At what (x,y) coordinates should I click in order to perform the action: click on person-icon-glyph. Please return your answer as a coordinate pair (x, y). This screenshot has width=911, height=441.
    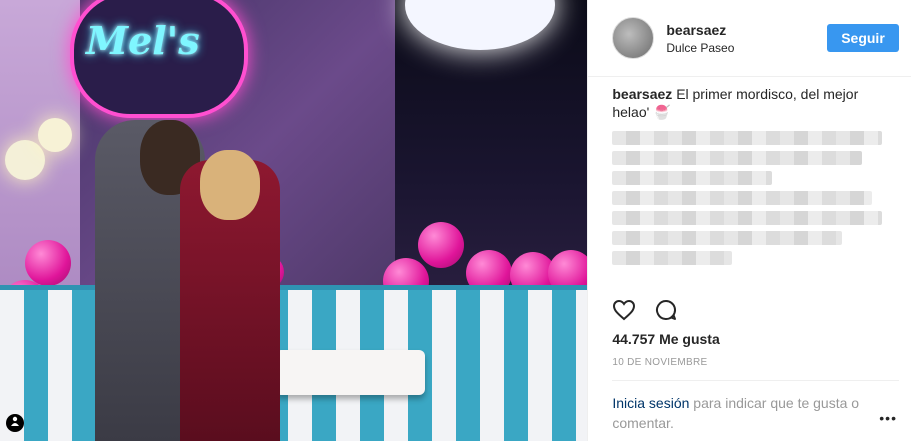
    Looking at the image, I should click on (15, 421).